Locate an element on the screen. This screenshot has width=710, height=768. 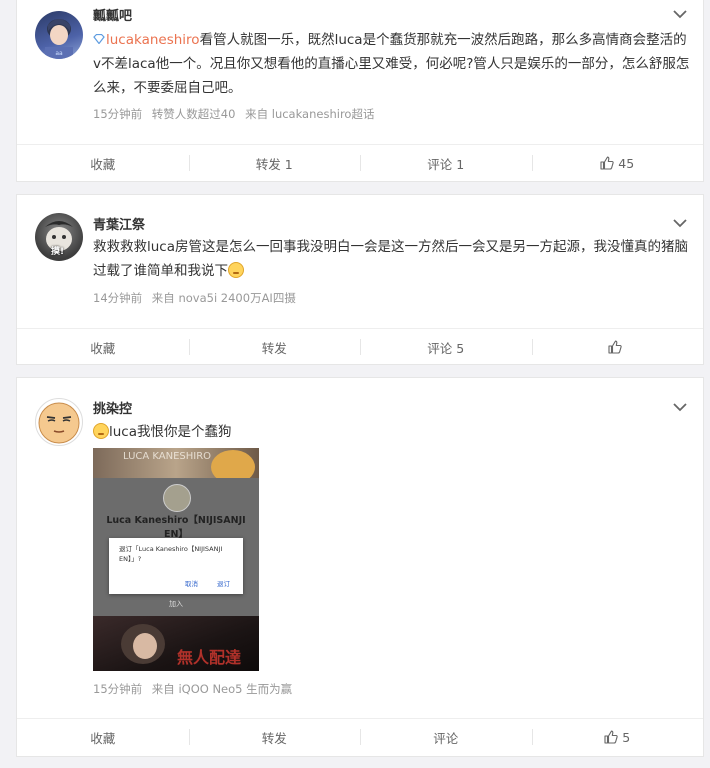
unsubscribe-dialog: 退订「Luca Kaneshiro【NIJISANJI EN】」? 取消 退订 is located at coordinates (176, 566).